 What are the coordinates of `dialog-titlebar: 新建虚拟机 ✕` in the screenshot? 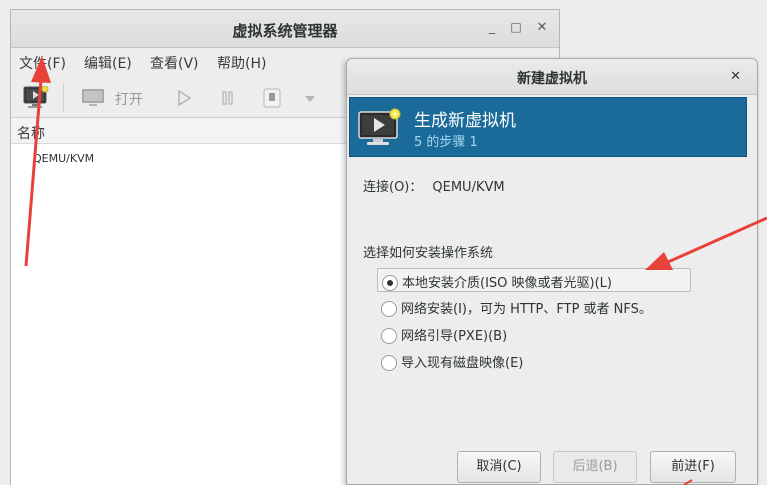 It's located at (552, 77).